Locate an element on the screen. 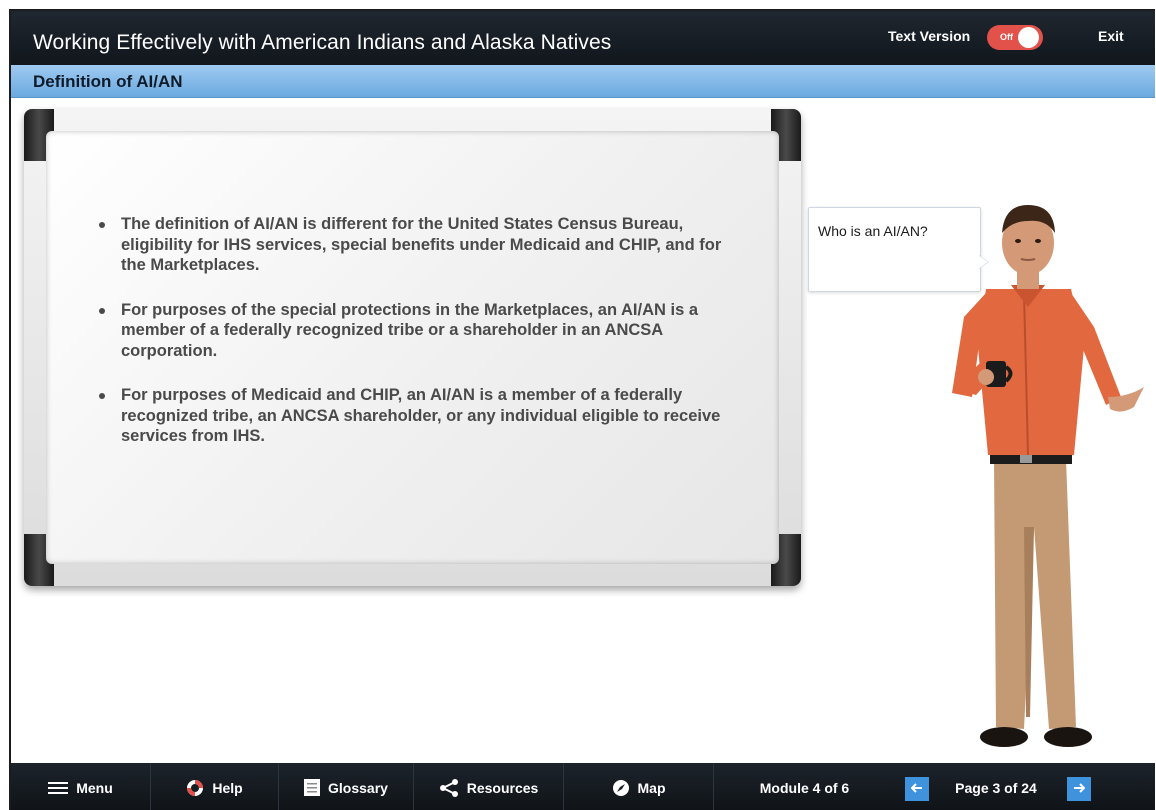 The image size is (1156, 810). presenter-character is located at coordinates (1048, 476).